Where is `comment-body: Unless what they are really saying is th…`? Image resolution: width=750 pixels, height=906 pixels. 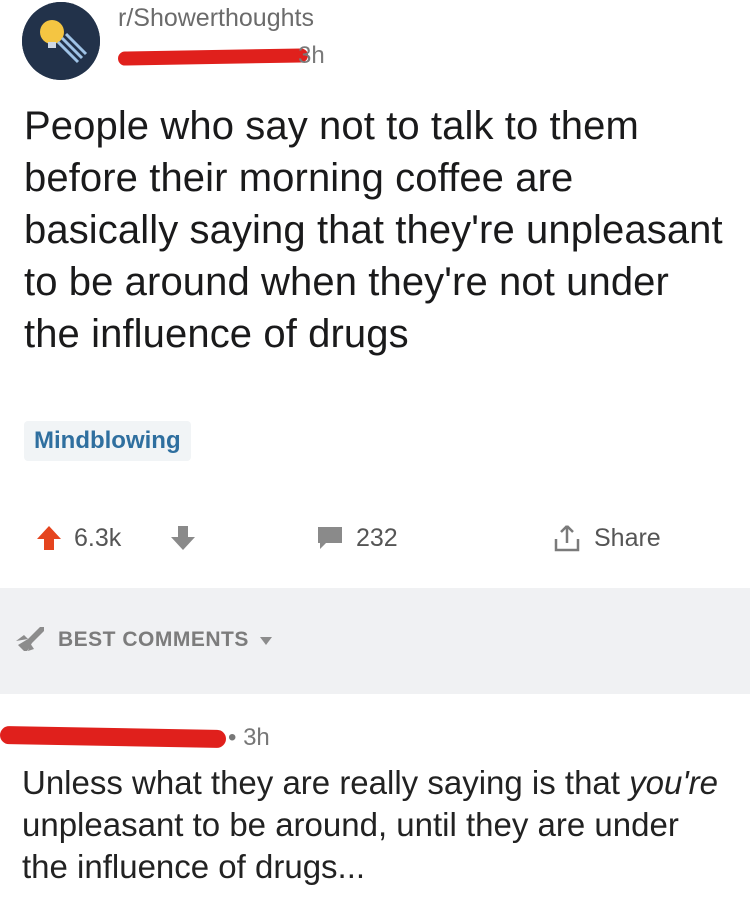
comment-body: Unless what they are really saying is th… is located at coordinates (377, 825).